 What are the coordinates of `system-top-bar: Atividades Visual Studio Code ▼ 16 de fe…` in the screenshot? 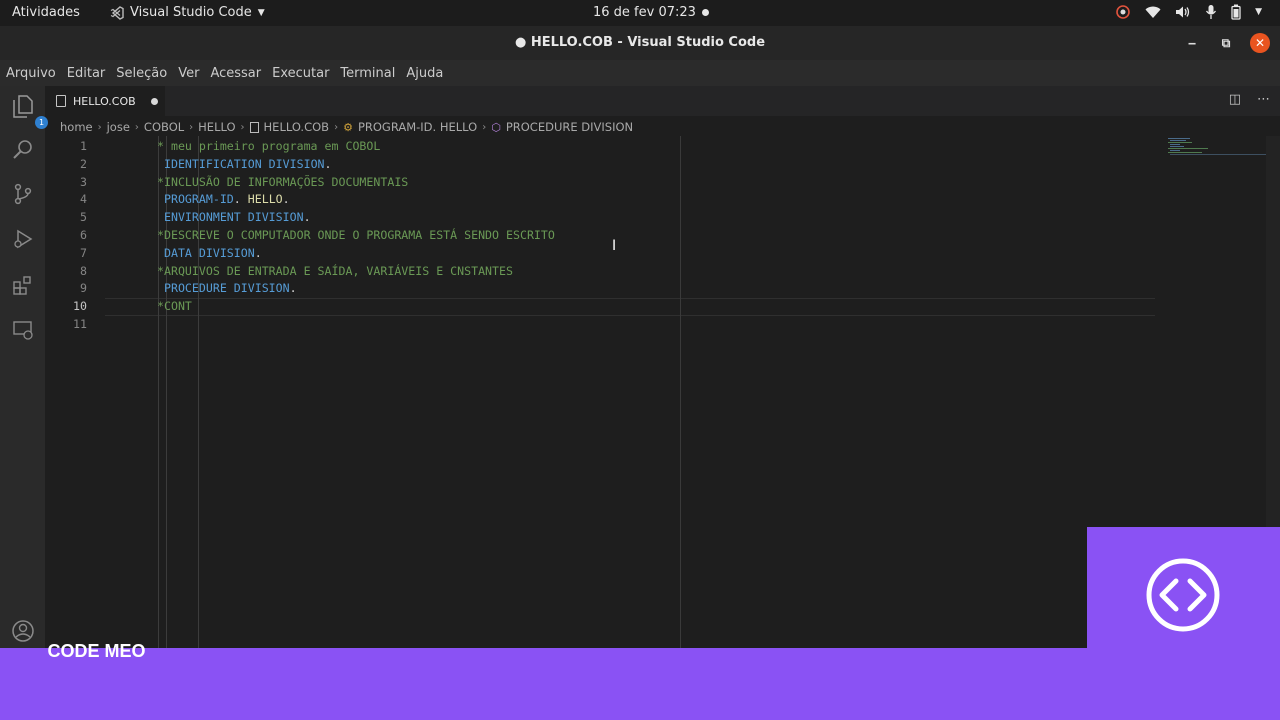 It's located at (640, 13).